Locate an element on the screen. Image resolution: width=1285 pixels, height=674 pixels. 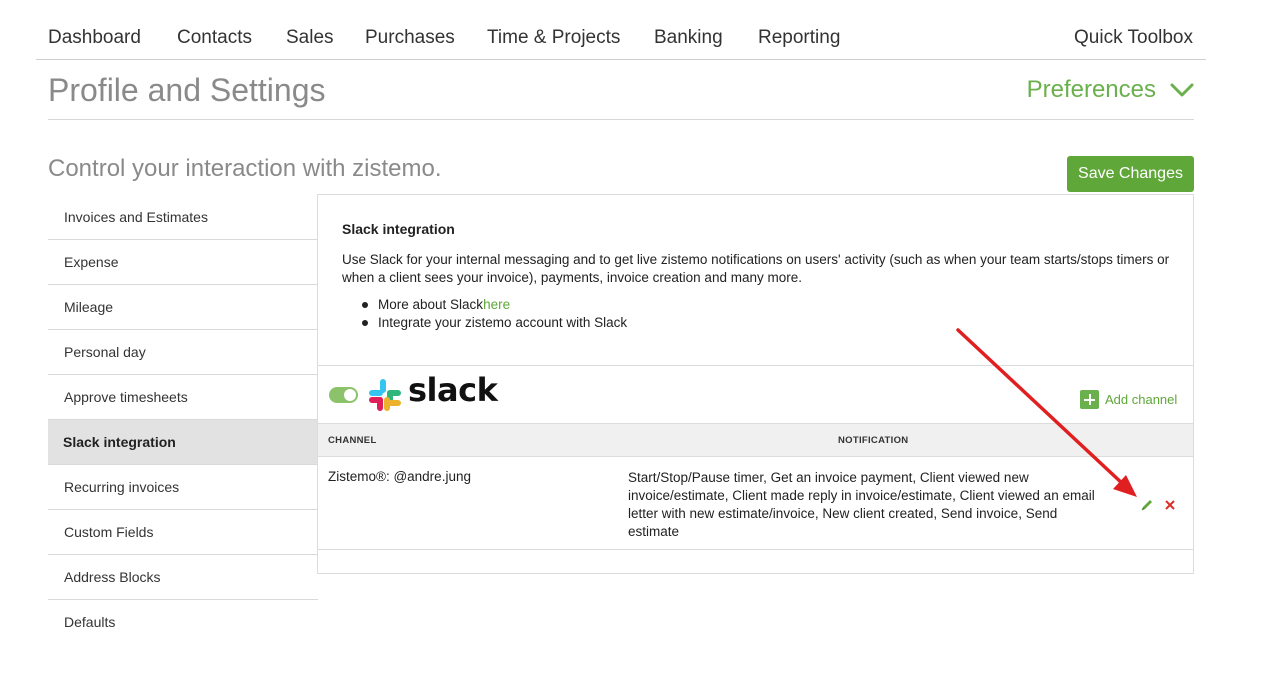
nav-quick-toolbox: Quick Toolbox is located at coordinates (1133, 38).